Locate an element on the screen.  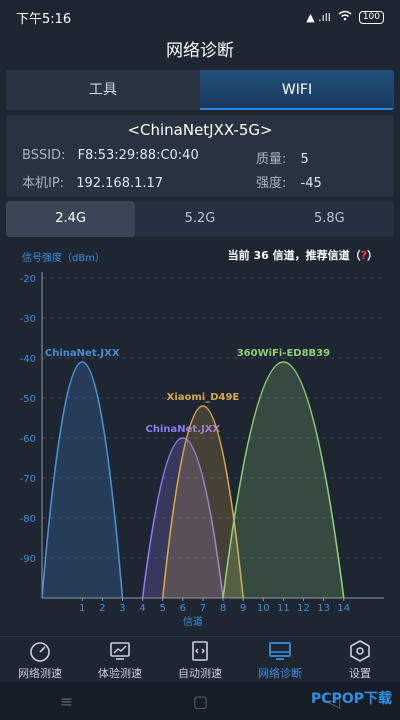
nav-speed-test: 网络测速 is located at coordinates (40, 660).